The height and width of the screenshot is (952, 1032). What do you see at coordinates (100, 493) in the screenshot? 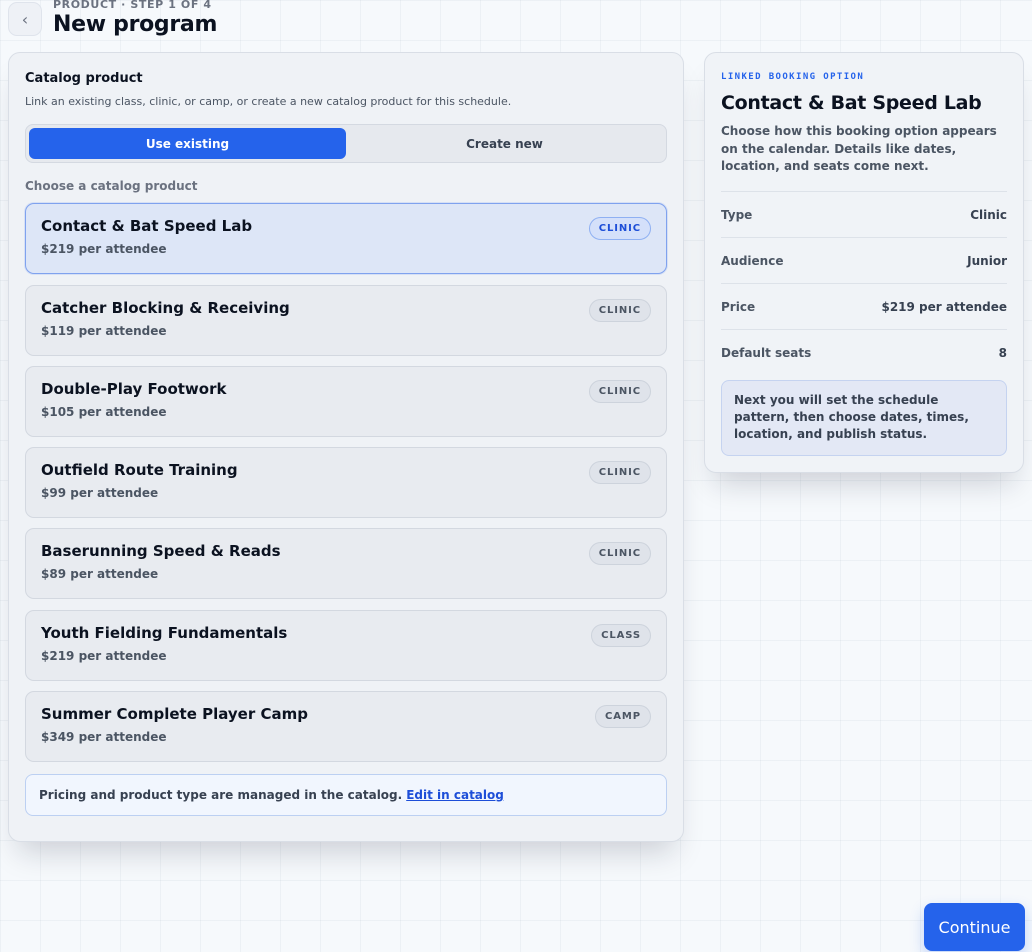
I see `product-price: $99 per attendee` at bounding box center [100, 493].